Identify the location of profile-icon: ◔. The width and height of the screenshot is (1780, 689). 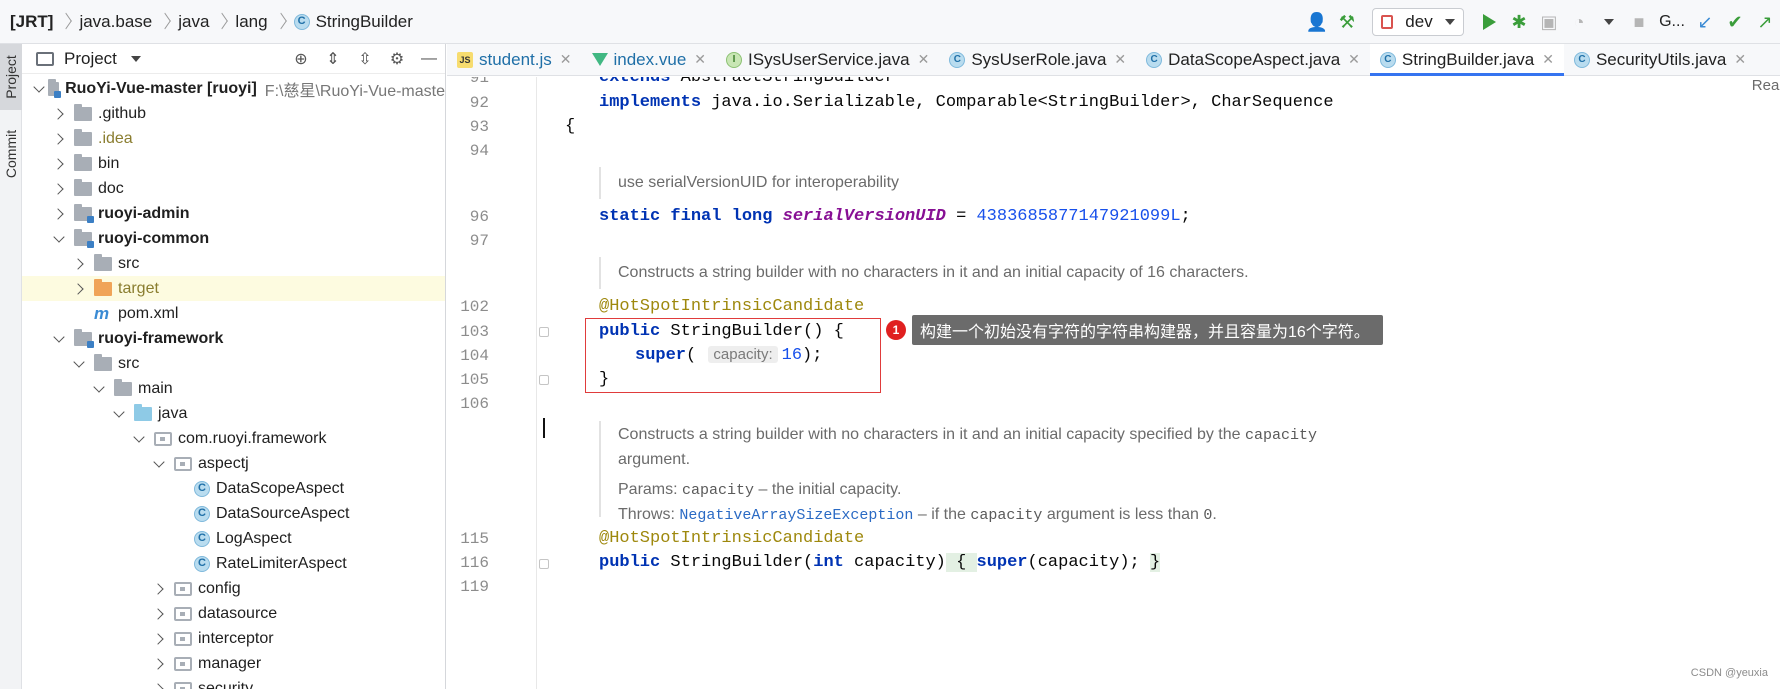
(1579, 22).